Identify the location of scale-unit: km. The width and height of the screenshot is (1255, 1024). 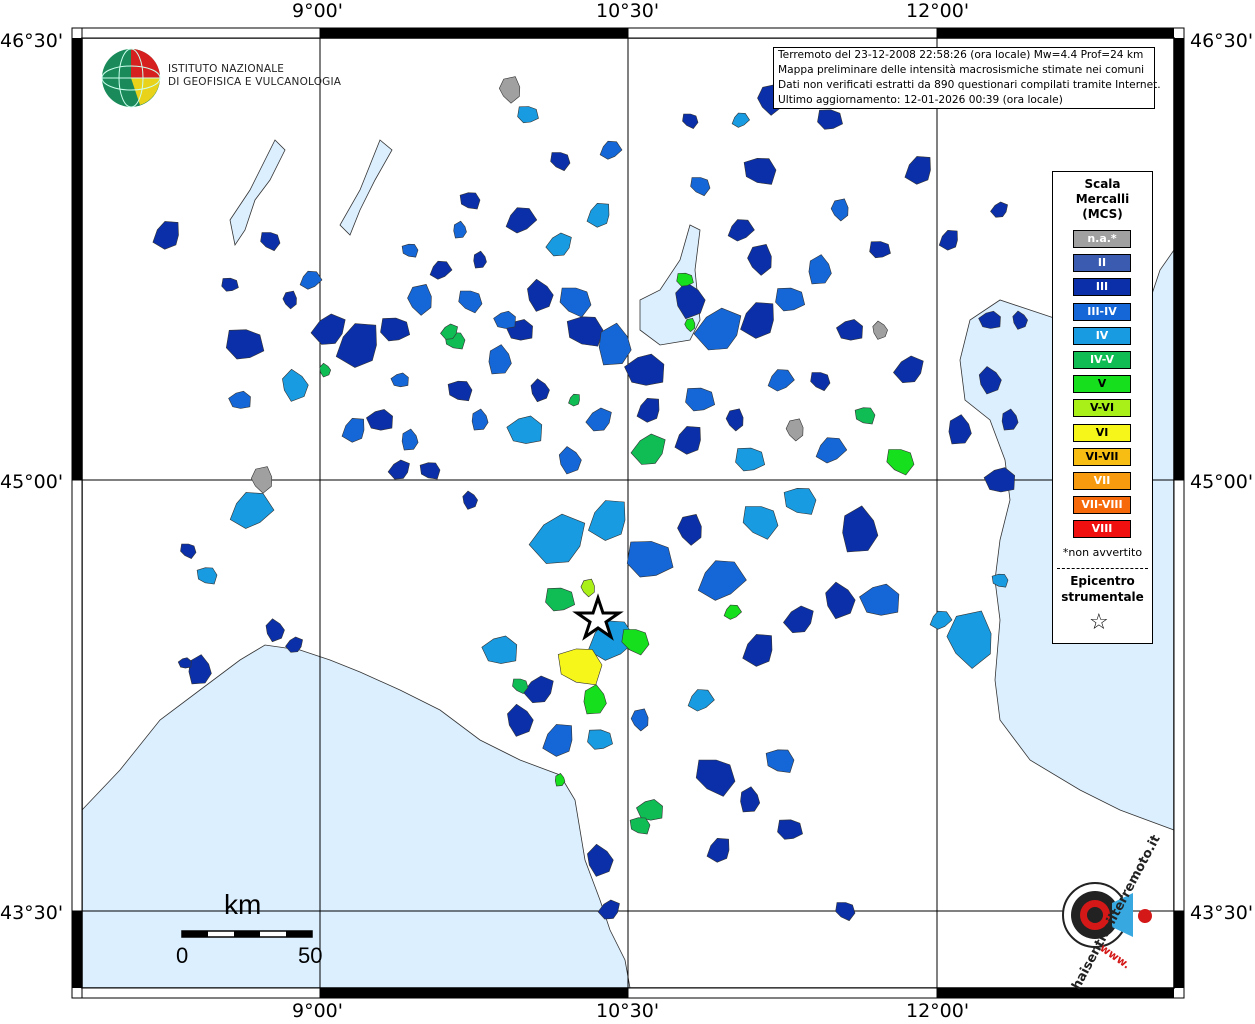
(243, 904).